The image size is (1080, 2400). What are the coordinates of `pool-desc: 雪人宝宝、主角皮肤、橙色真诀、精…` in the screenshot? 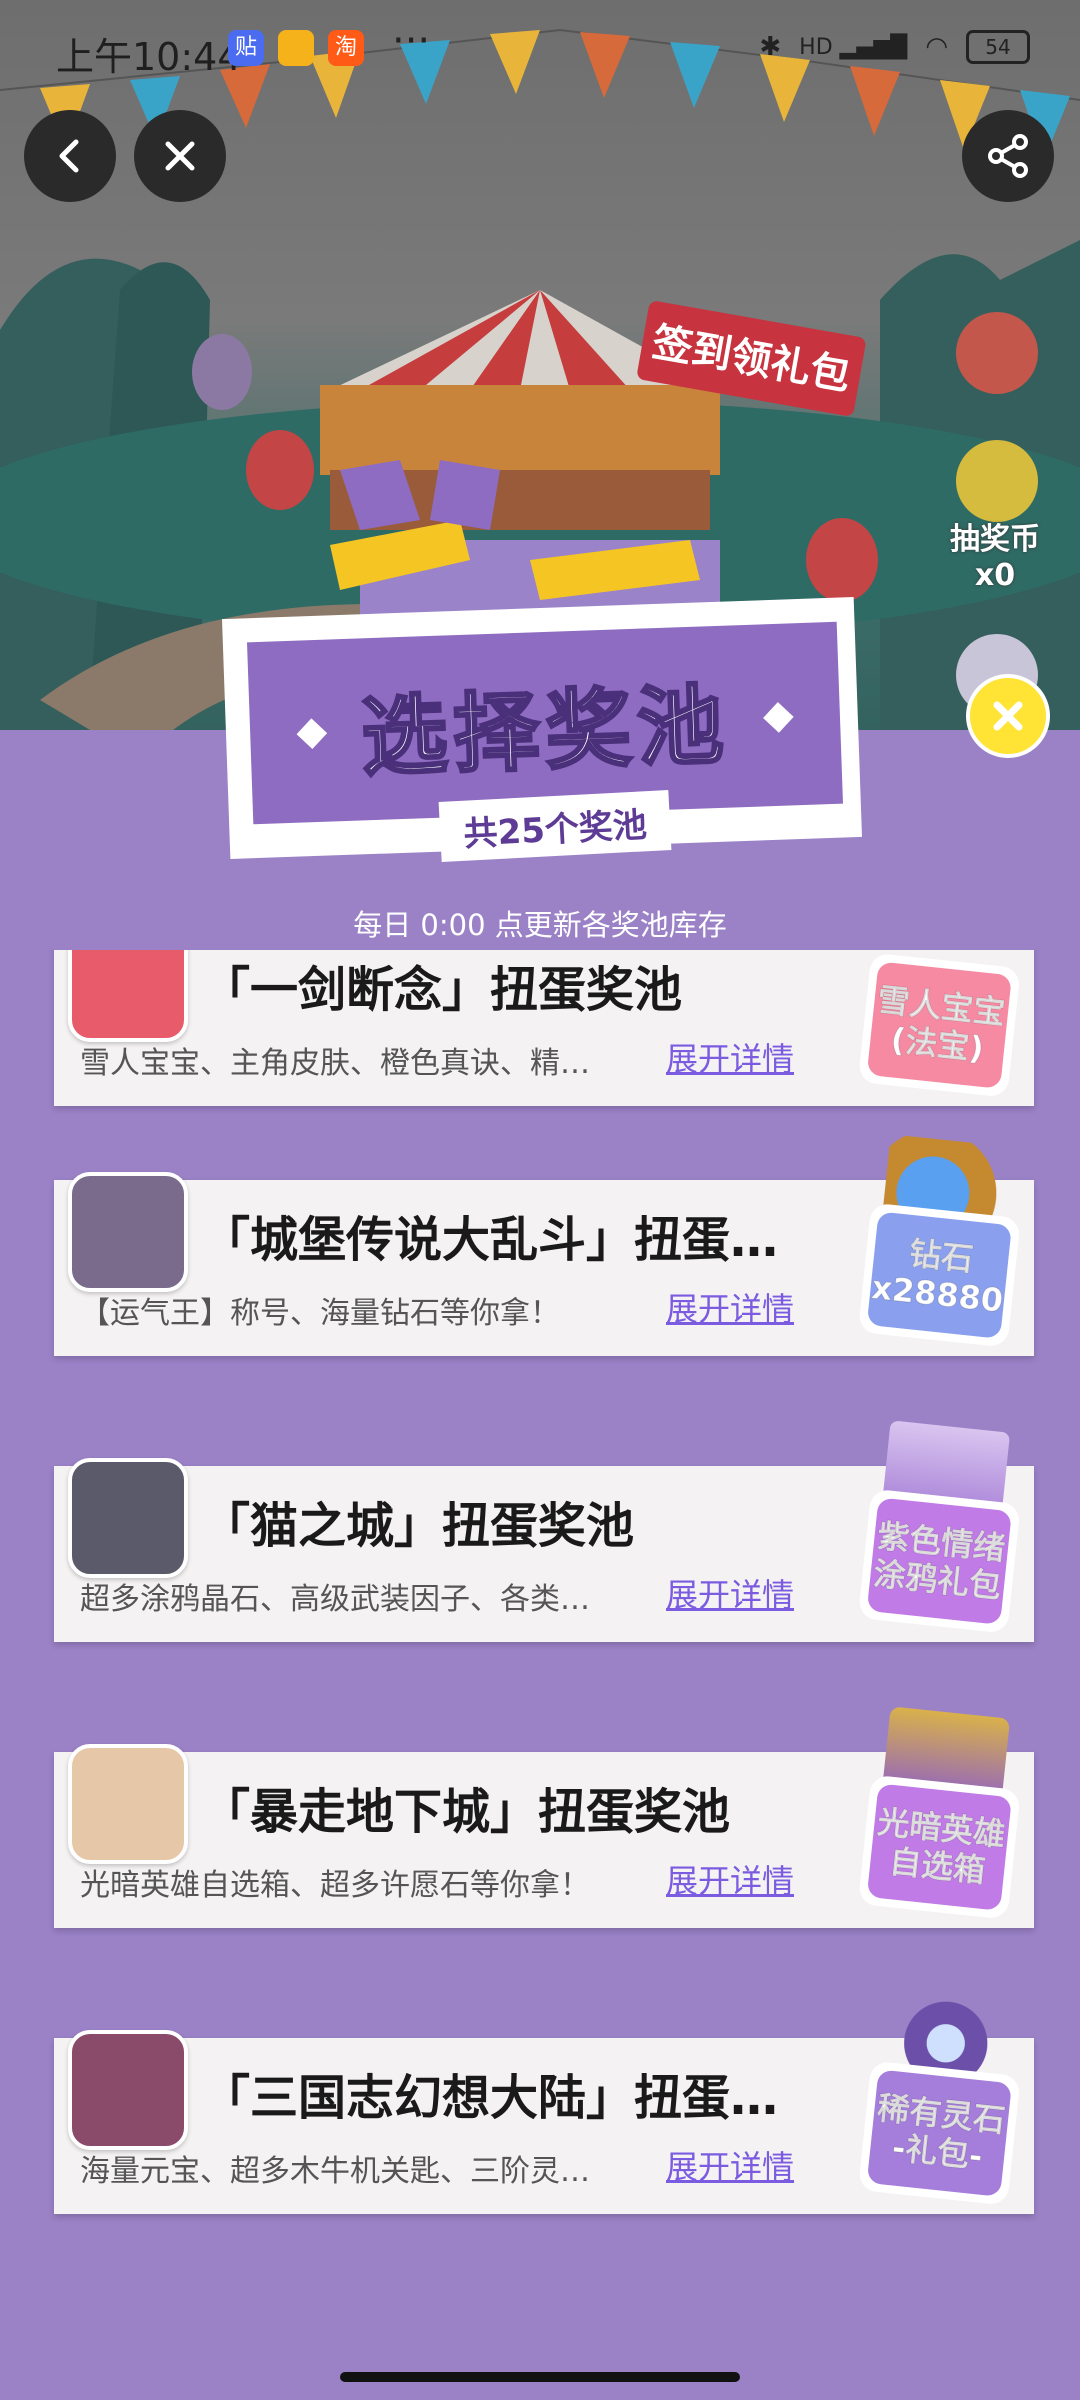 It's located at (335, 1063).